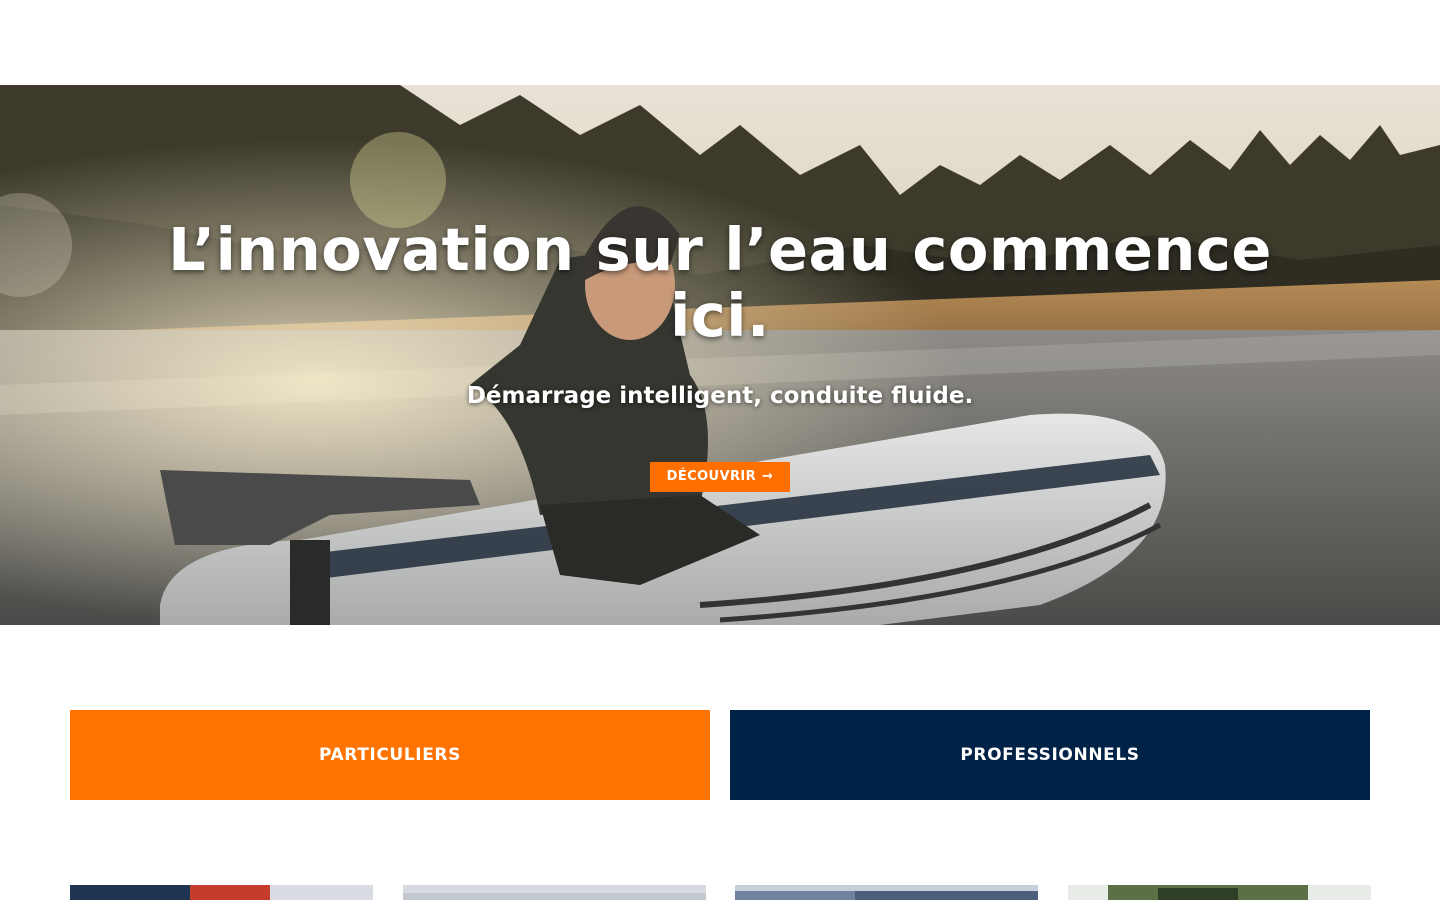 Image resolution: width=1440 pixels, height=900 pixels. I want to click on discover-button: DÉCOUVRIR →, so click(720, 477).